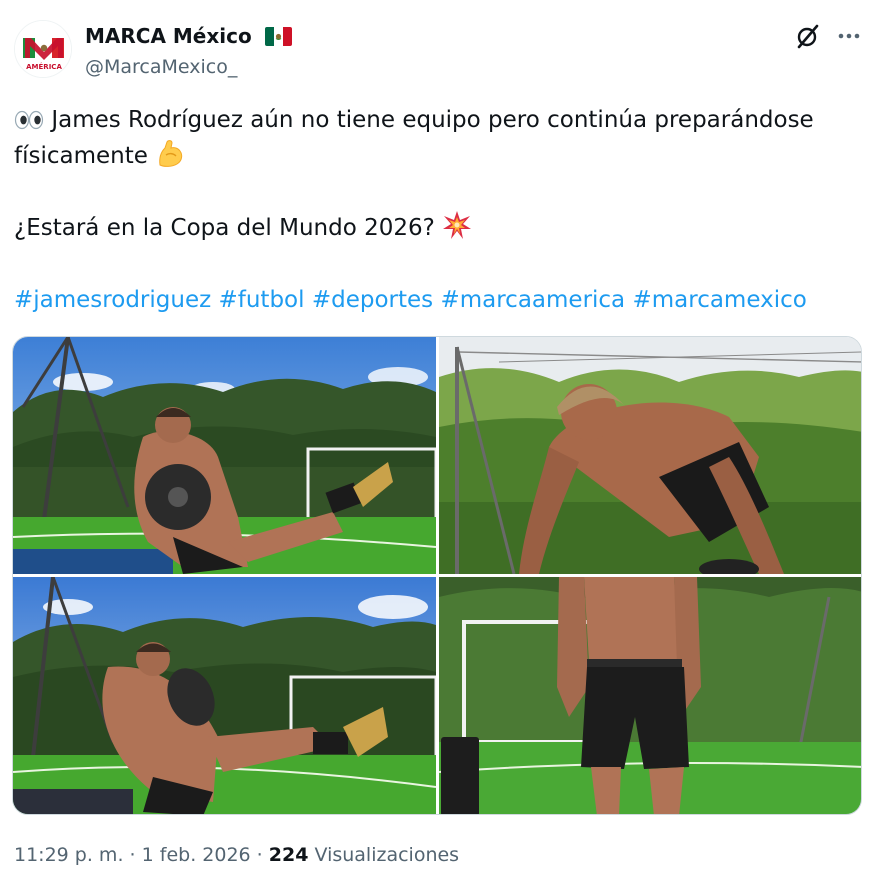 This screenshot has height=873, width=888. Describe the element at coordinates (29, 120) in the screenshot. I see `eyes-emoji-icon` at that location.